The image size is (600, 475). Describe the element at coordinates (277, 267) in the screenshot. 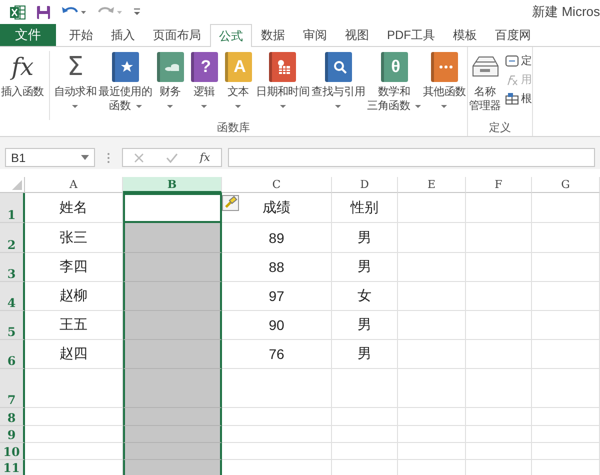

I see `table-cell: 88` at that location.